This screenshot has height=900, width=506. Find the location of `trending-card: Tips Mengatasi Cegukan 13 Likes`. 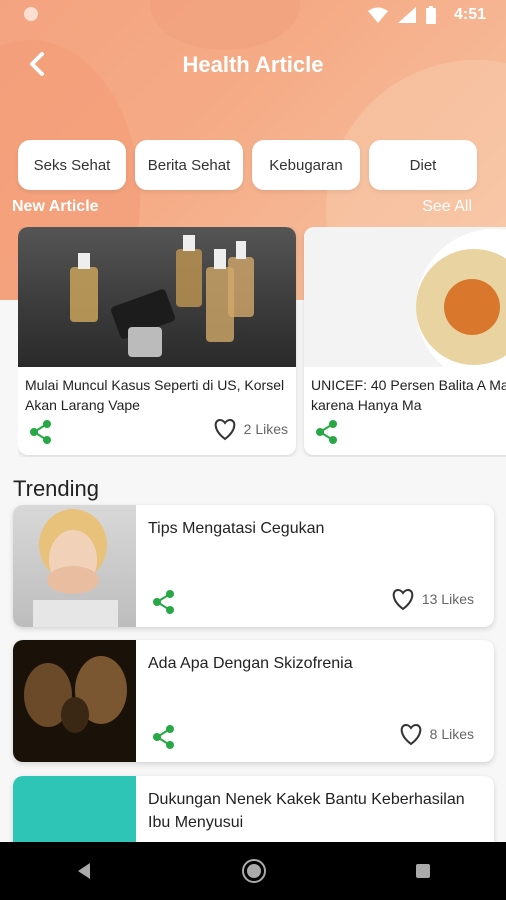

trending-card: Tips Mengatasi Cegukan 13 Likes is located at coordinates (253, 566).